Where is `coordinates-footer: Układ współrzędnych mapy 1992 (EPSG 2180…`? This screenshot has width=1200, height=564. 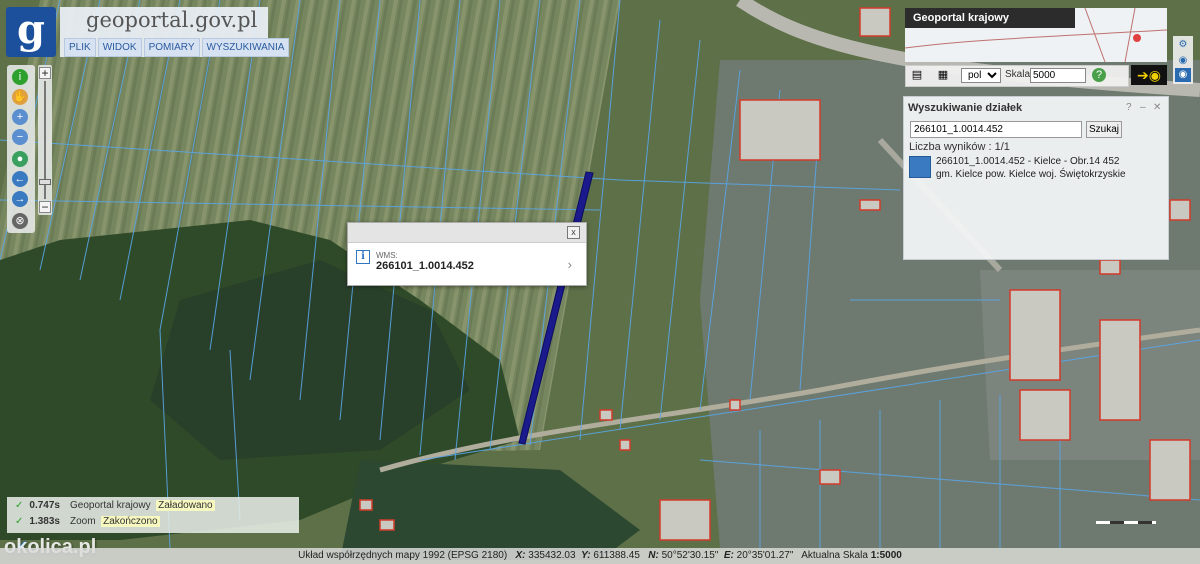
coordinates-footer: Układ współrzędnych mapy 1992 (EPSG 2180… is located at coordinates (600, 556).